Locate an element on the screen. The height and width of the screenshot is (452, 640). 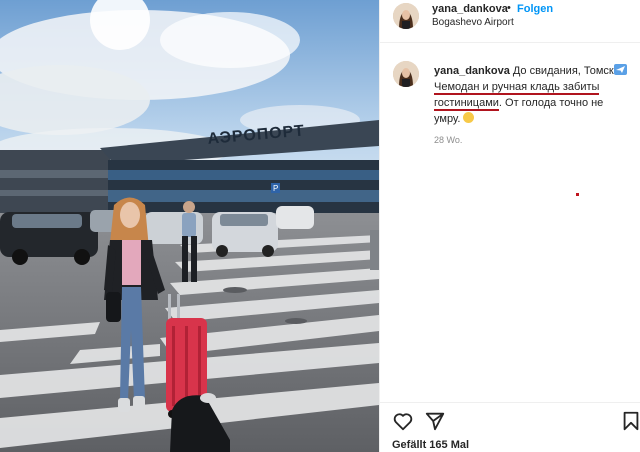
caption-avatar is located at coordinates (406, 74).